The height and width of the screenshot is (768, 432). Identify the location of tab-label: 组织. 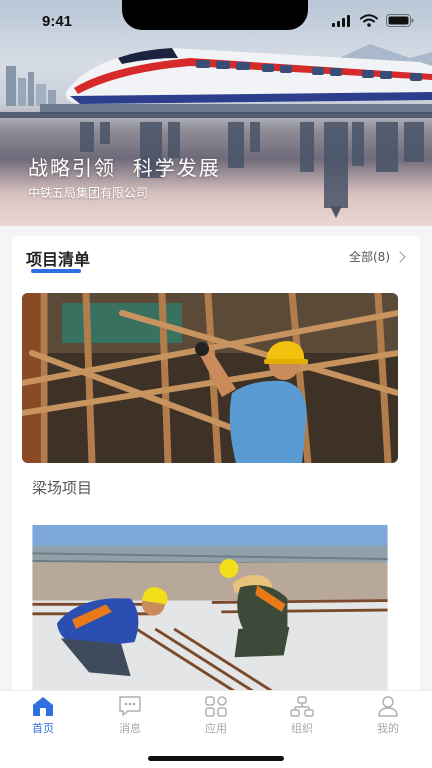
(302, 728).